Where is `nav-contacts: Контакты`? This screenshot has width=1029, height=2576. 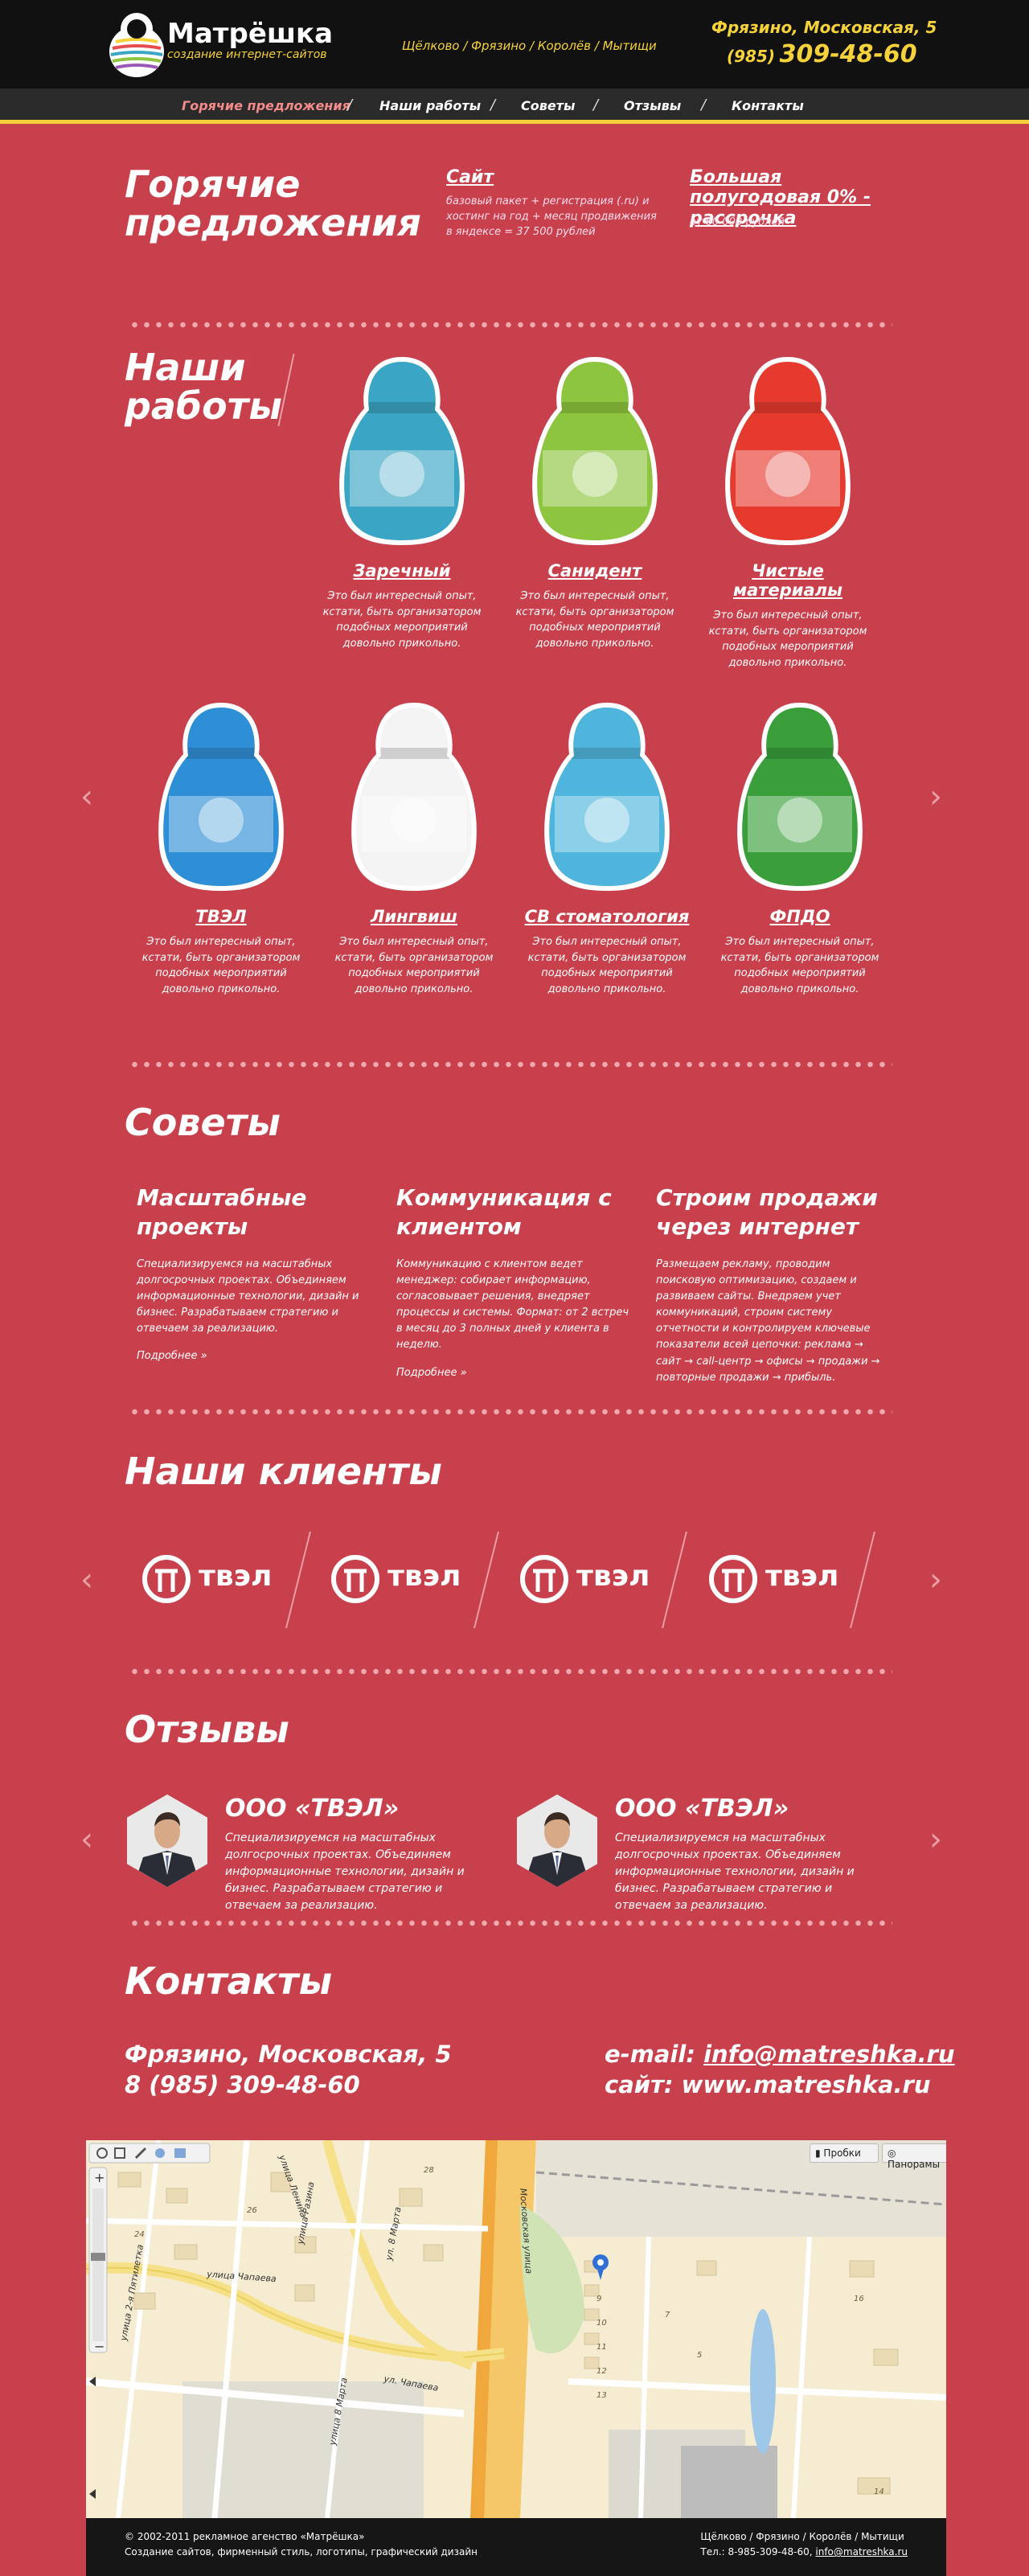 nav-contacts: Контакты is located at coordinates (768, 105).